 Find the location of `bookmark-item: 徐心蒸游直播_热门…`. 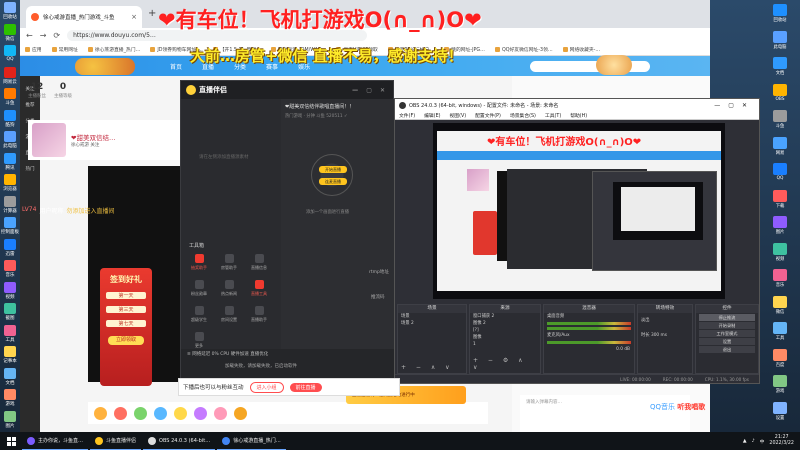

bookmark-item: 徐心蒸游直播_热门… is located at coordinates (113, 49).